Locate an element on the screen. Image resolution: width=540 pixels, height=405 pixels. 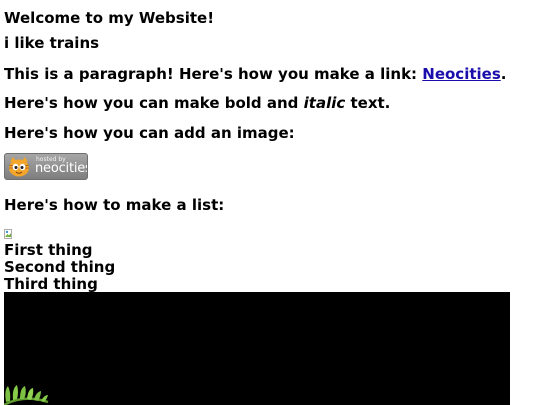
fern-leaf-icon is located at coordinates (26, 395).